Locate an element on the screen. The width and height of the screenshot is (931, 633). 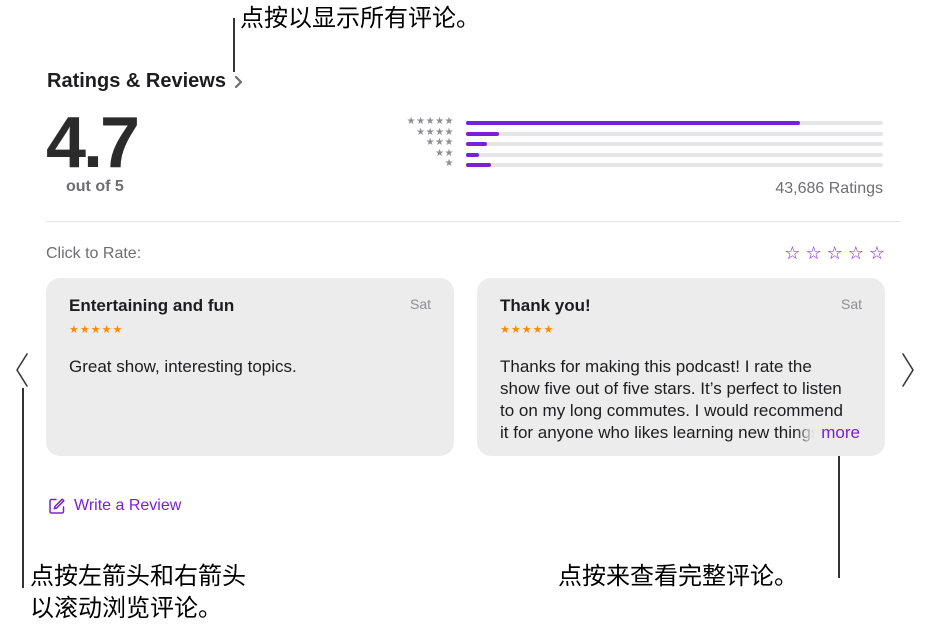
write-review-label: Write a Review is located at coordinates (128, 505).